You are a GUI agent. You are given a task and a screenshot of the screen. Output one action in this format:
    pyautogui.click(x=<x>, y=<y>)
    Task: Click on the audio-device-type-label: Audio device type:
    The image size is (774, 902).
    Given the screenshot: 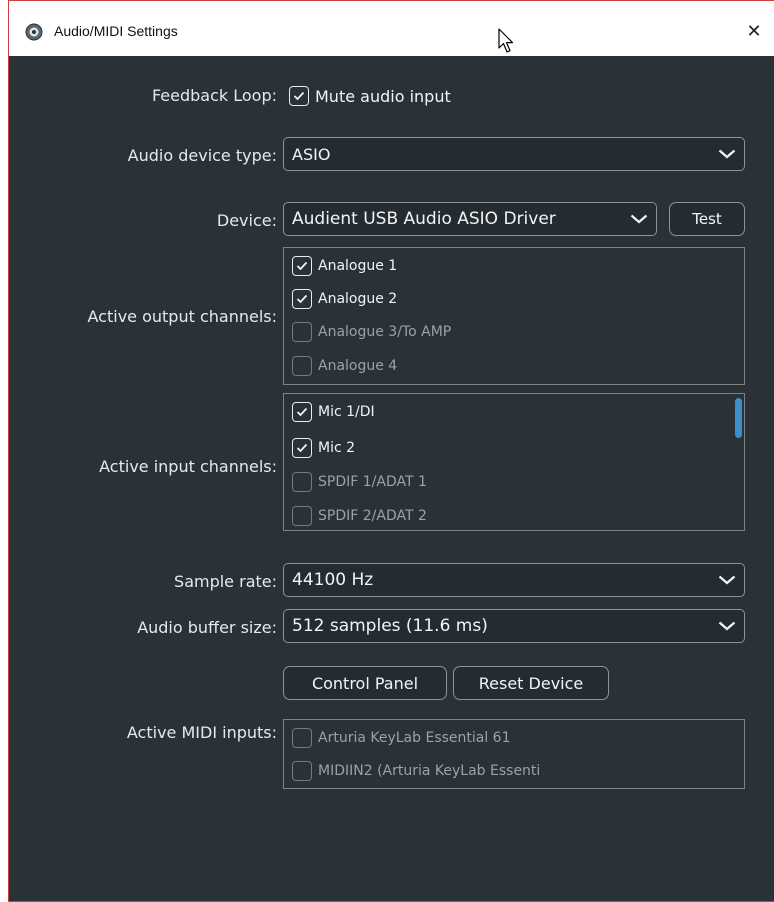 What is the action you would take?
    pyautogui.click(x=202, y=155)
    